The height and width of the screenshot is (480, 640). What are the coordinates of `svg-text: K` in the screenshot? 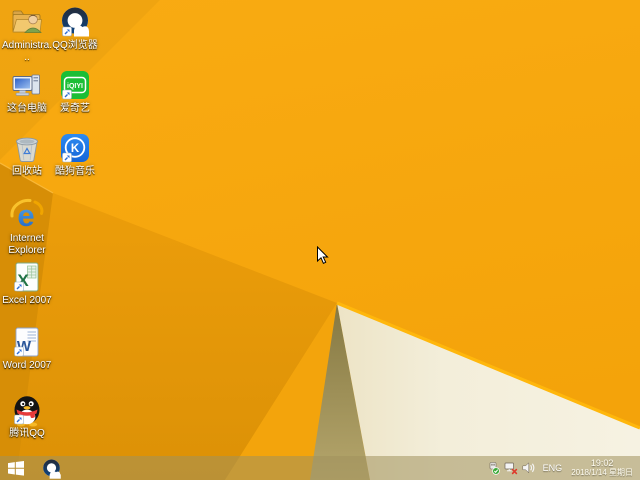 It's located at (75, 149).